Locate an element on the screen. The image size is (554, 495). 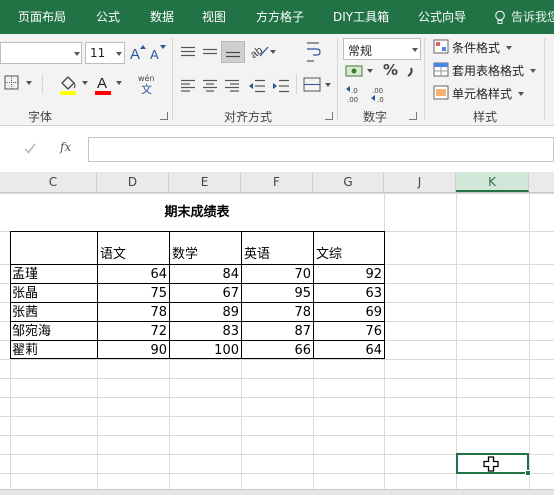
decrease-indent-icon is located at coordinates (257, 86).